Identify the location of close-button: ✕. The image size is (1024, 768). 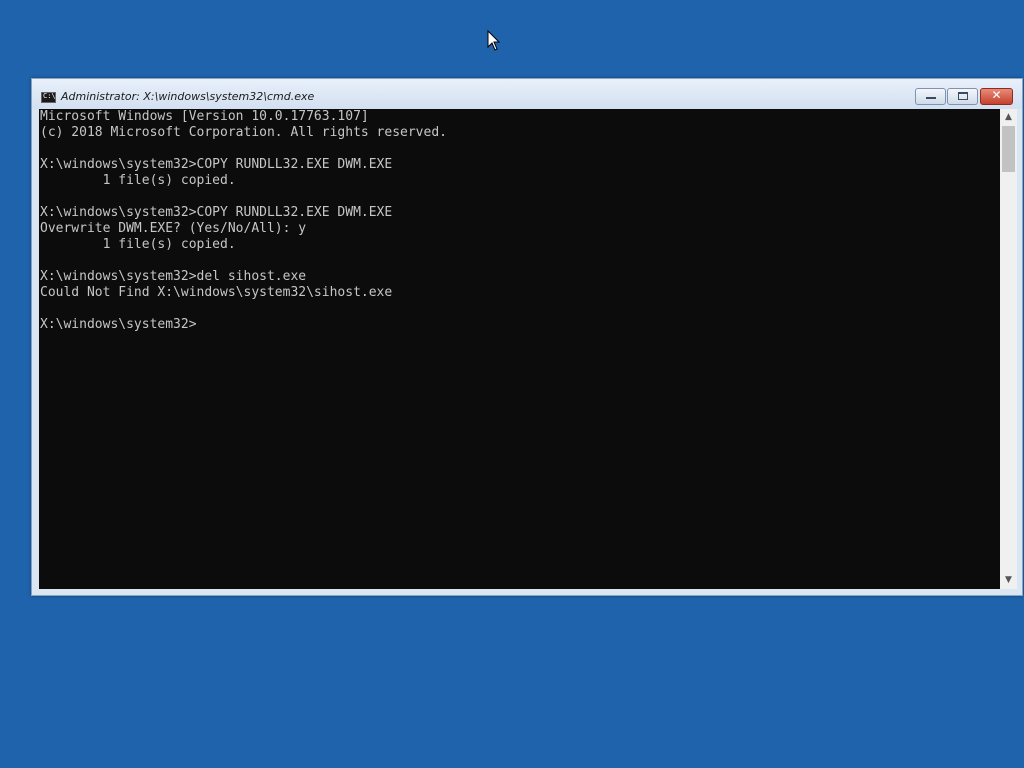
(996, 96).